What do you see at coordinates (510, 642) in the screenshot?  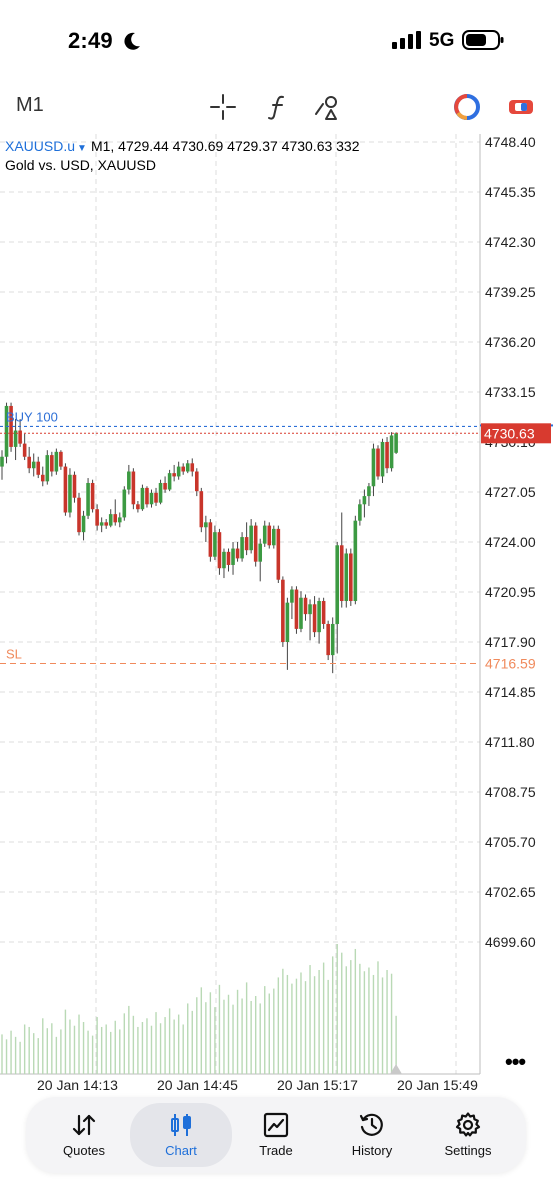 I see `price-axis-label: 4717.90` at bounding box center [510, 642].